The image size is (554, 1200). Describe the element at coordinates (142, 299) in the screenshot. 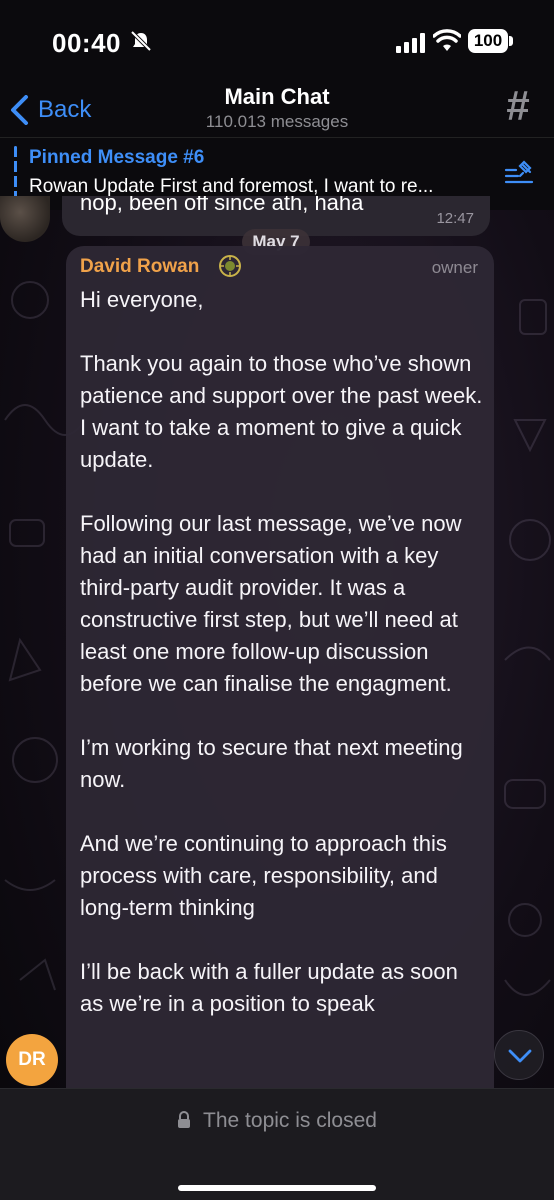

I see `message-paragraph: Hi everyone,` at that location.